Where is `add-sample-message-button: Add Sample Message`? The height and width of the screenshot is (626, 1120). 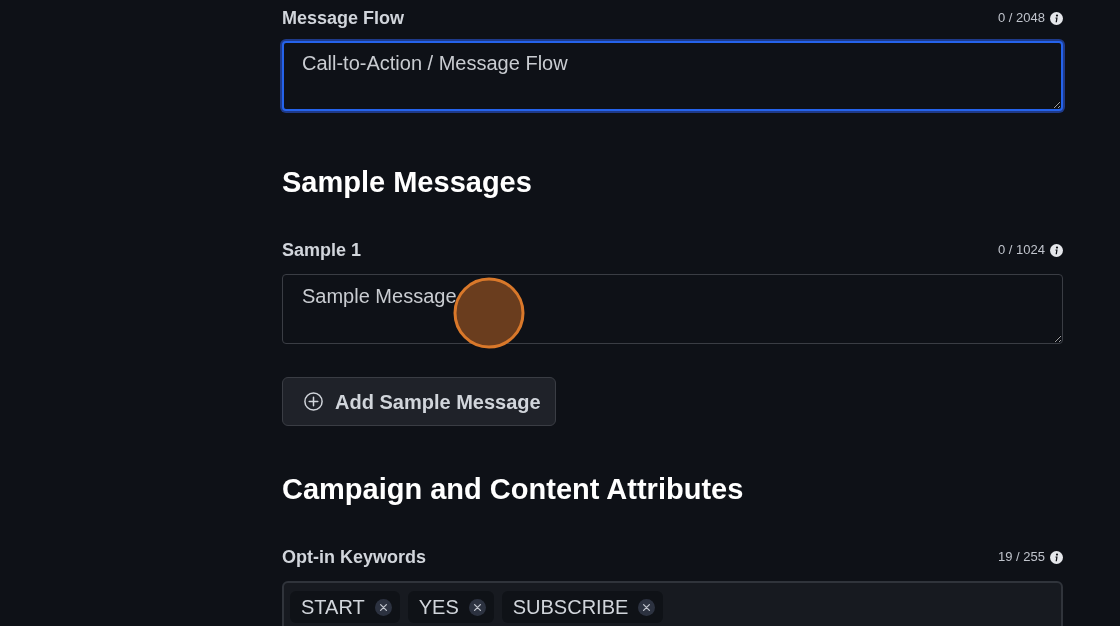
add-sample-message-button: Add Sample Message is located at coordinates (419, 401).